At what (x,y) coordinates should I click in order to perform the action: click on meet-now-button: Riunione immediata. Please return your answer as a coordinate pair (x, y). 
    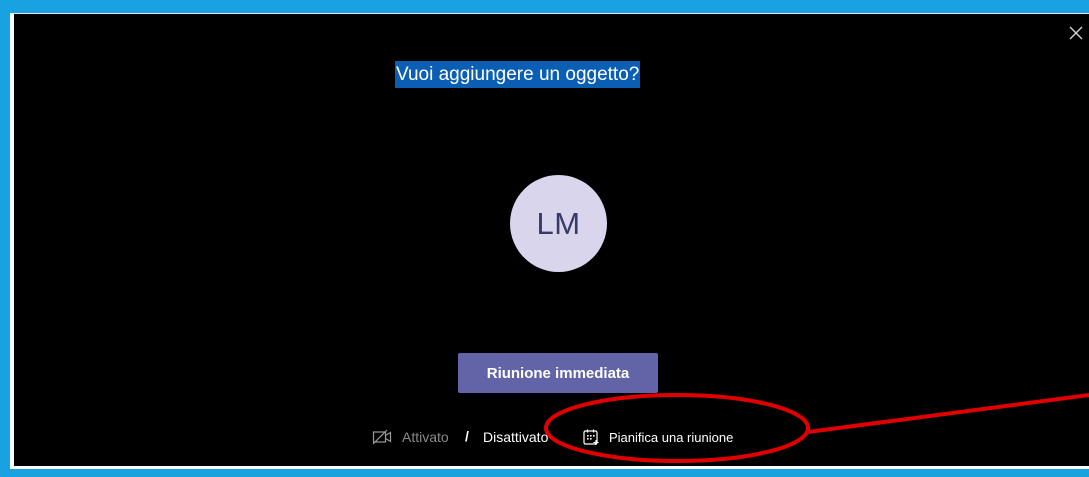
    Looking at the image, I should click on (558, 373).